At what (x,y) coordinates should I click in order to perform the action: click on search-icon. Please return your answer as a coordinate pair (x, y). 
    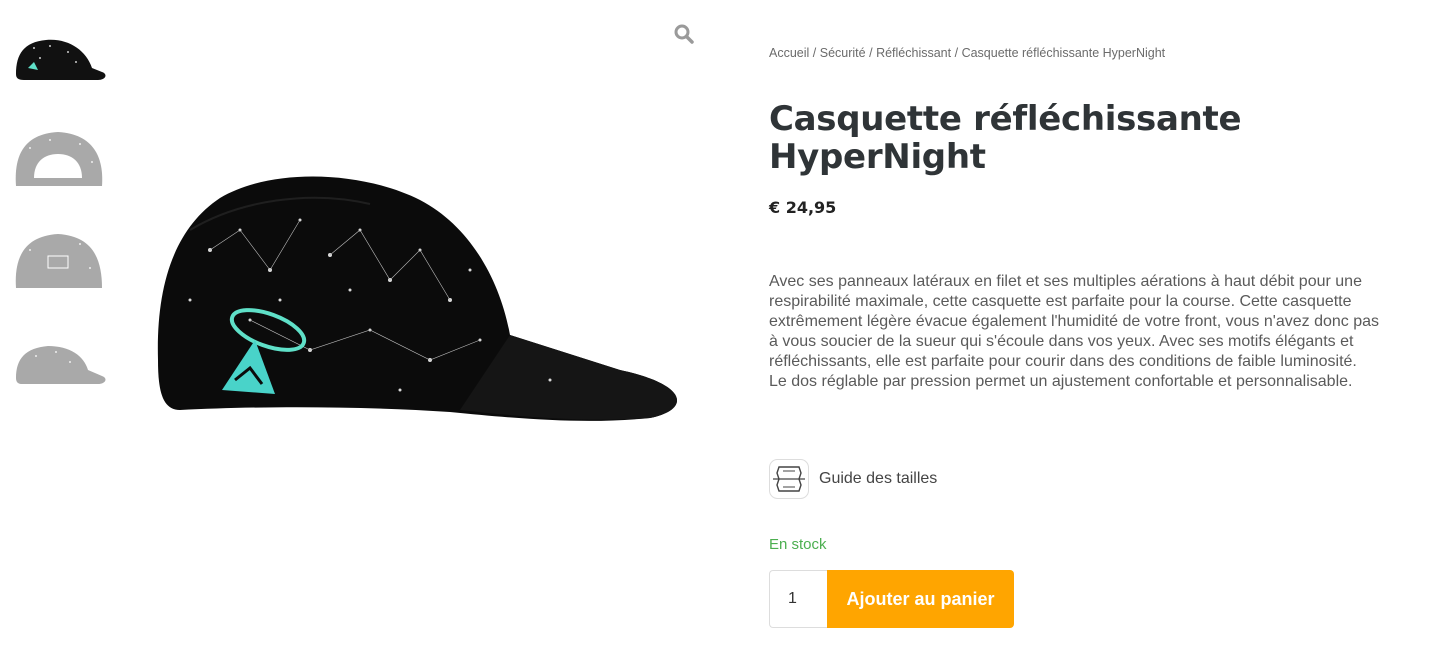
    Looking at the image, I should click on (684, 34).